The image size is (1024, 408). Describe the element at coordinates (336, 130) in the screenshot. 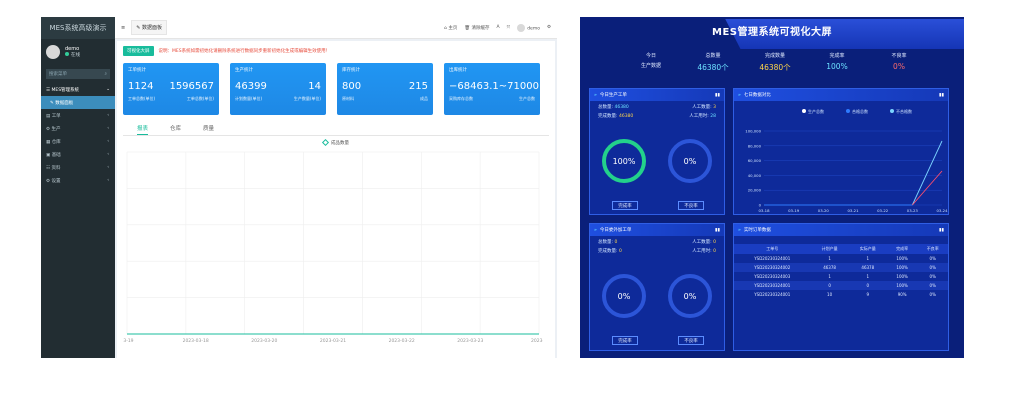

I see `chart-tabs: 报表 仓库 质量` at that location.